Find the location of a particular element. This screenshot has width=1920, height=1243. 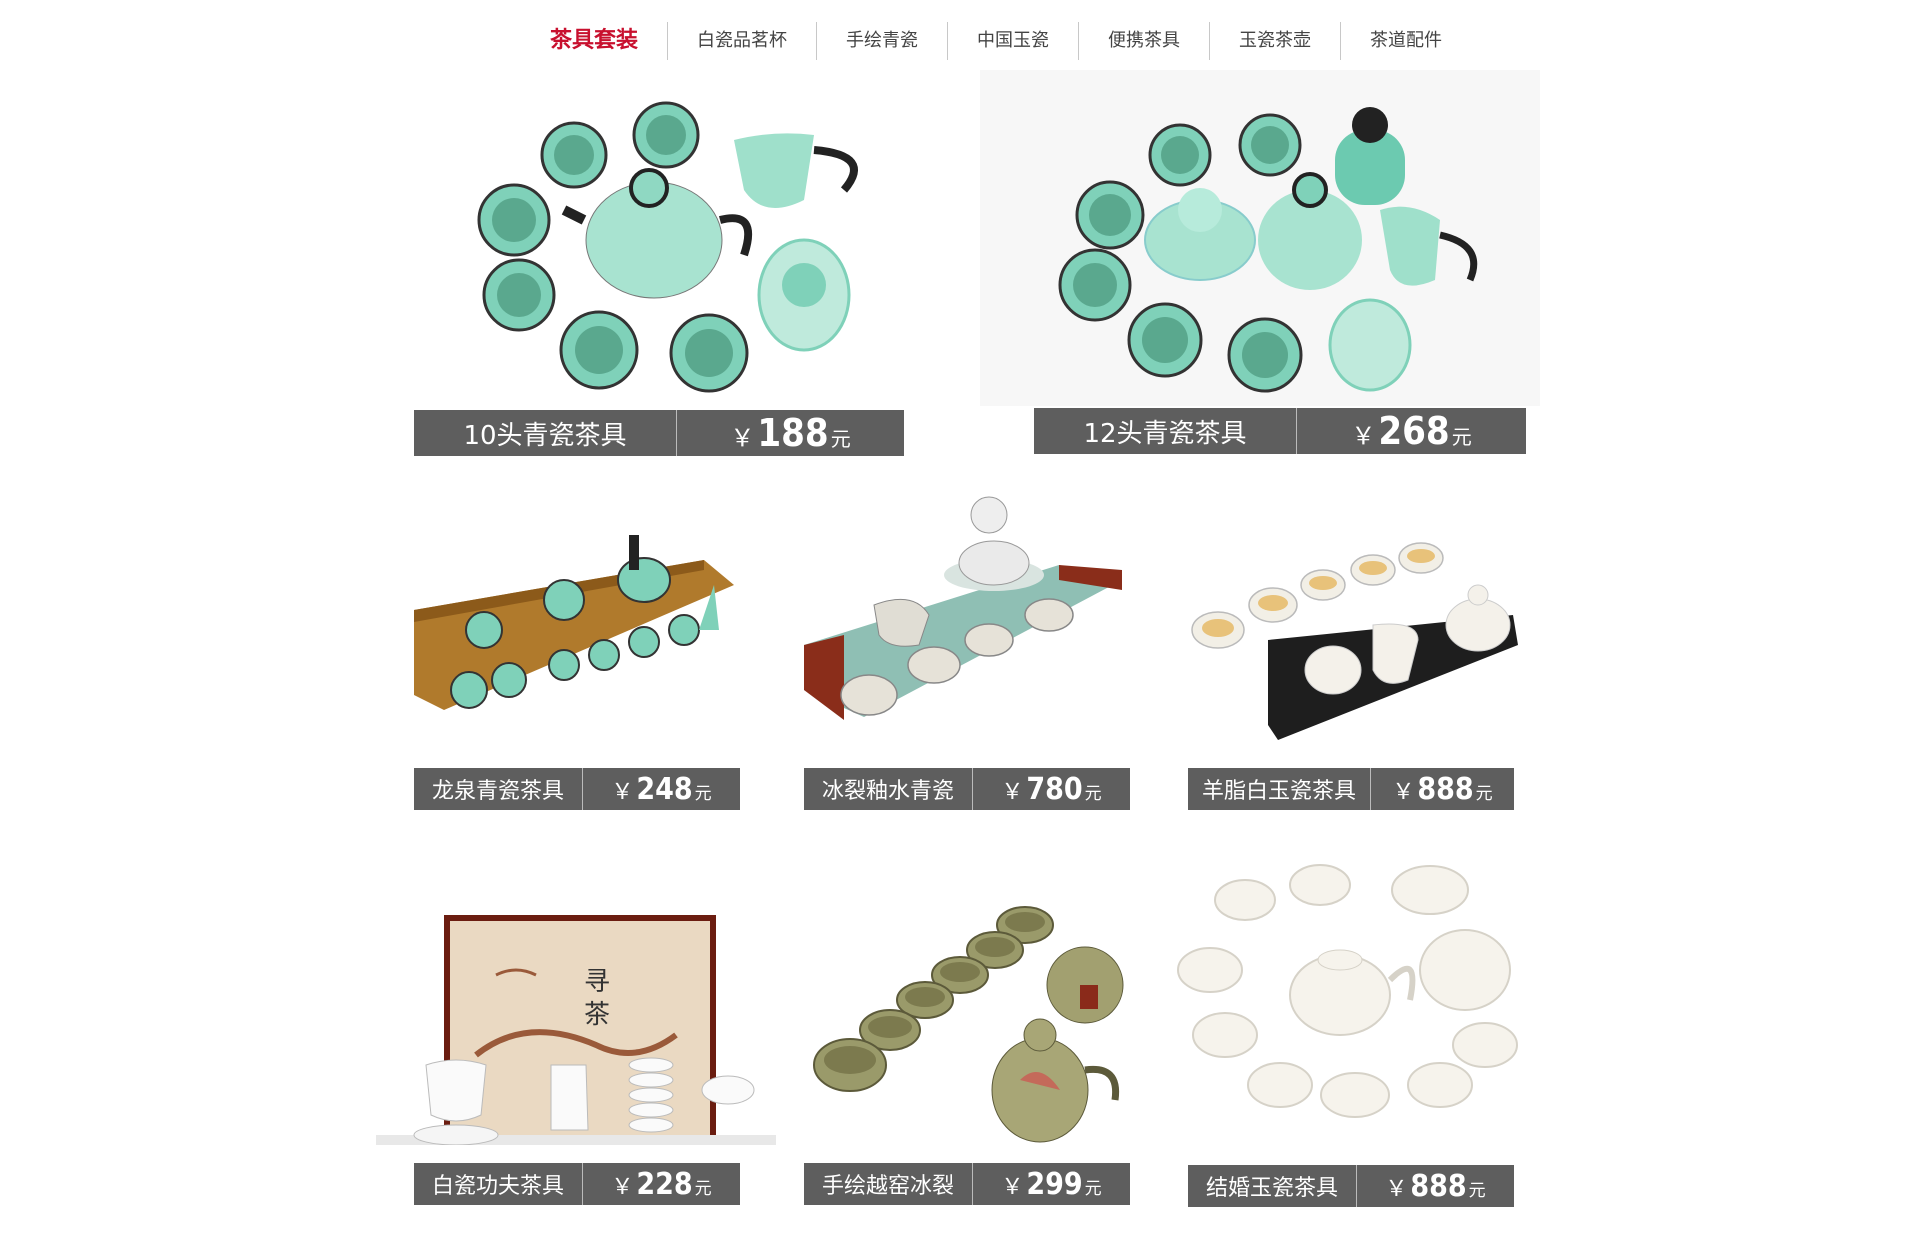

product-price-bar: 手绘越窑冰裂 ￥ 299 元 is located at coordinates (967, 1184).